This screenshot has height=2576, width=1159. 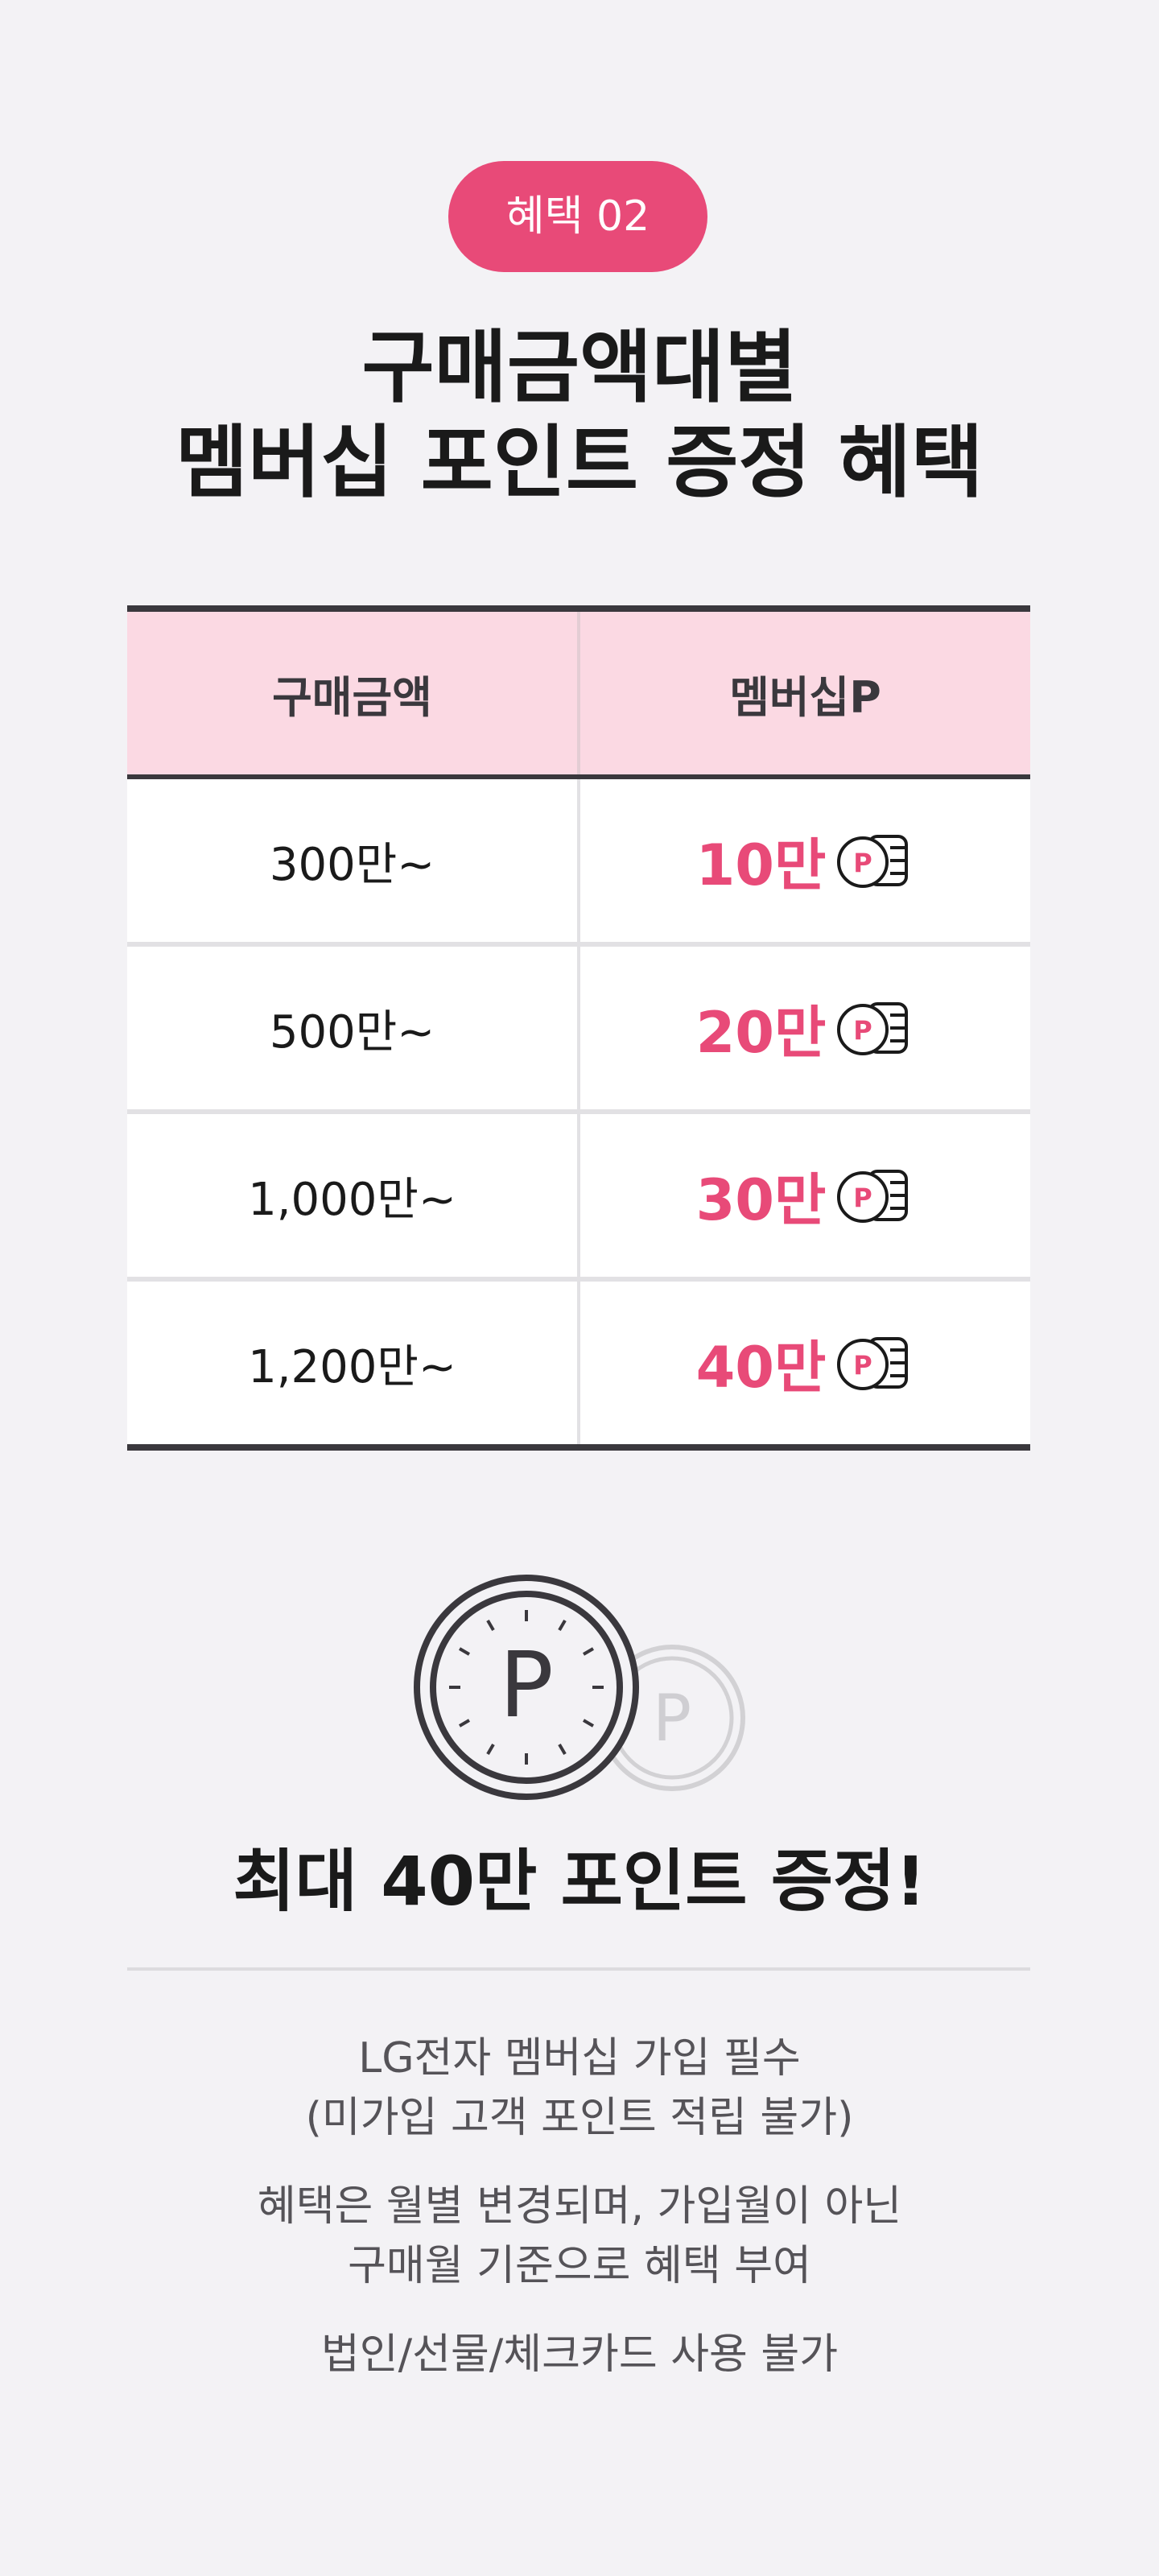 I want to click on front-coin-symbol: P, so click(x=526, y=1686).